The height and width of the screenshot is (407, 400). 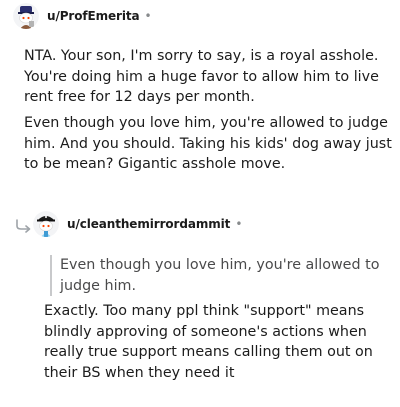 What do you see at coordinates (148, 224) in the screenshot?
I see `username-link: u/cleanthemirrordammit` at bounding box center [148, 224].